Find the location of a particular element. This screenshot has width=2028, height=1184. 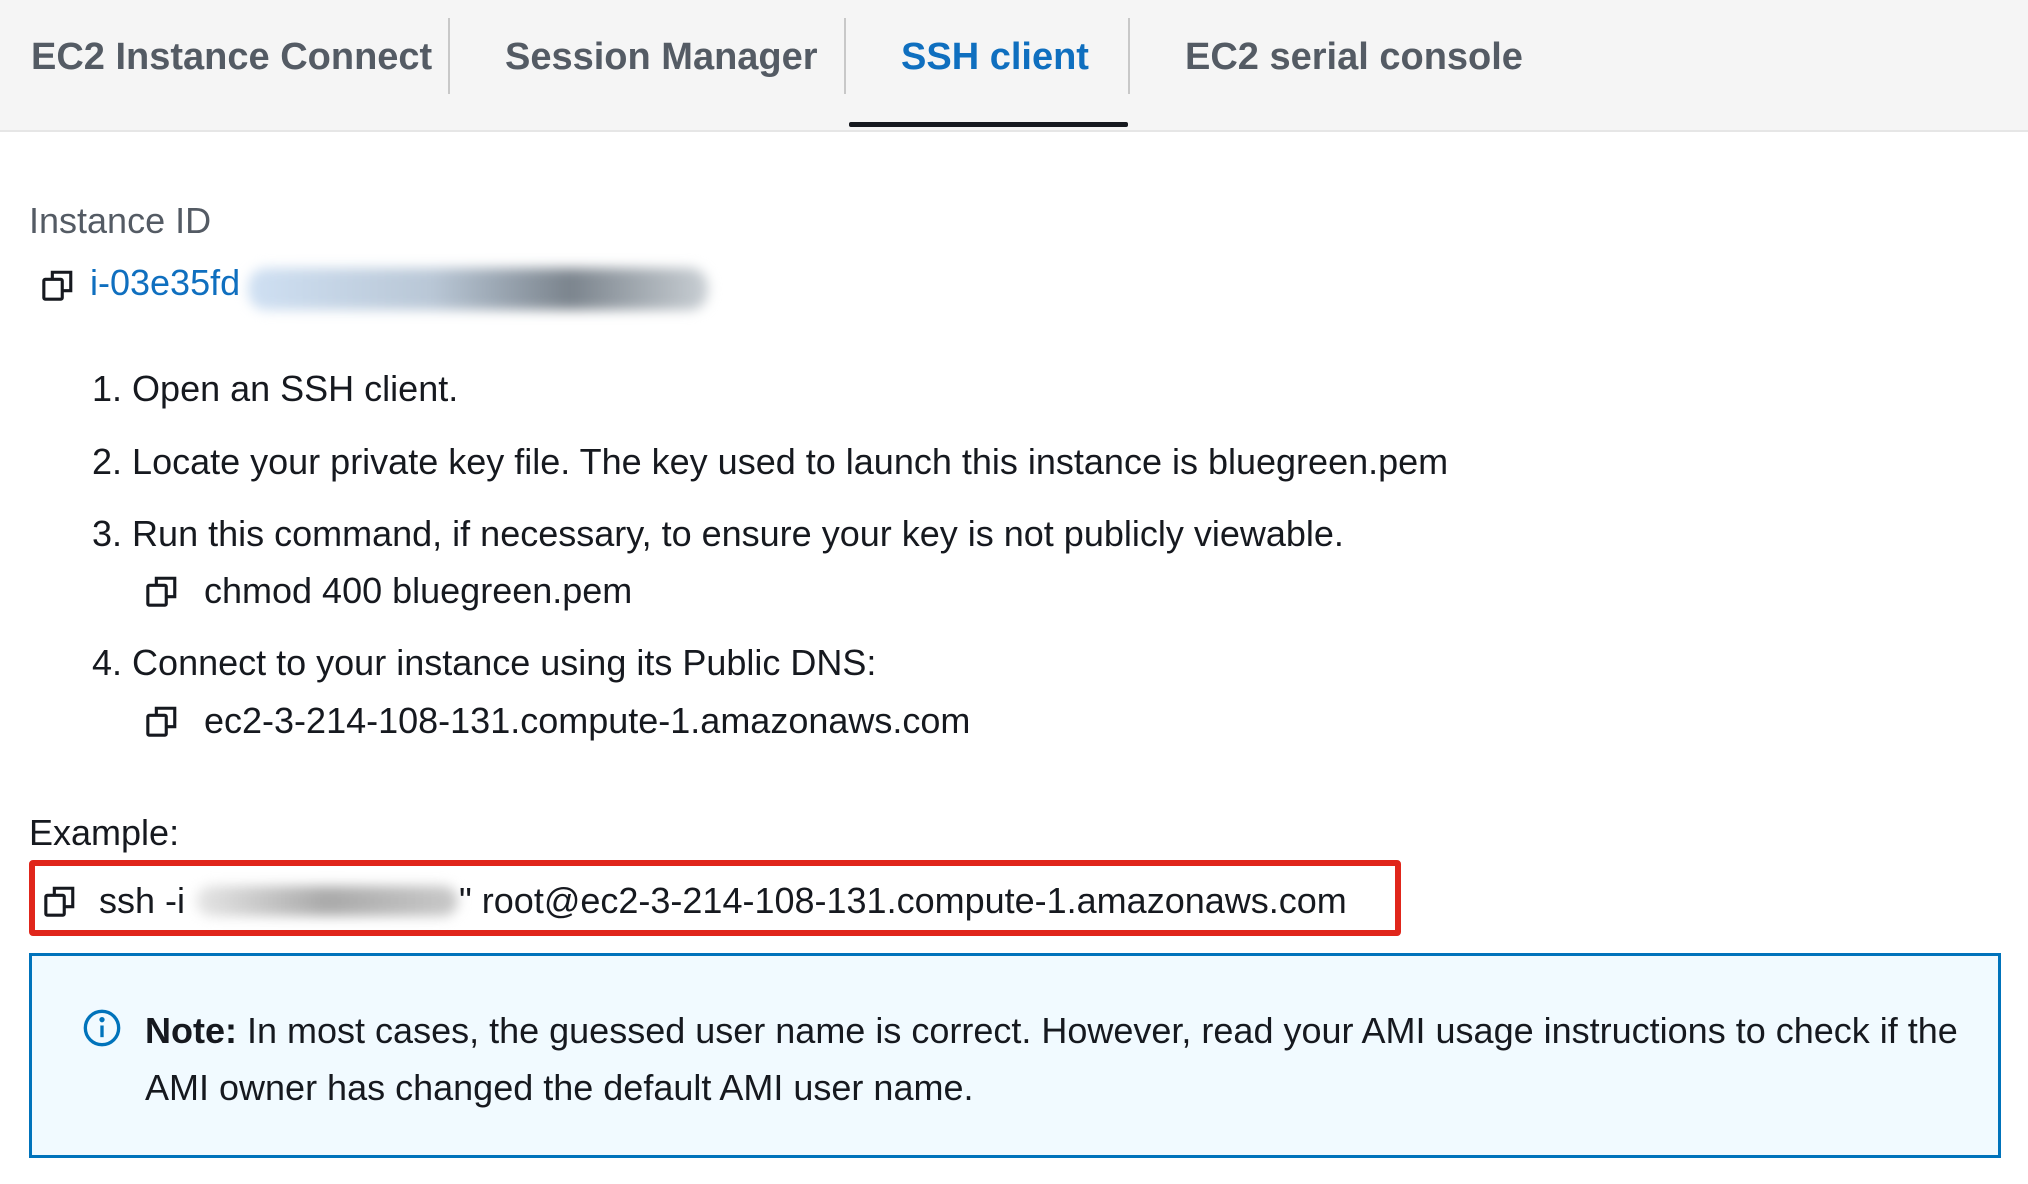

tab-session-manager: Session Manager is located at coordinates (661, 57).